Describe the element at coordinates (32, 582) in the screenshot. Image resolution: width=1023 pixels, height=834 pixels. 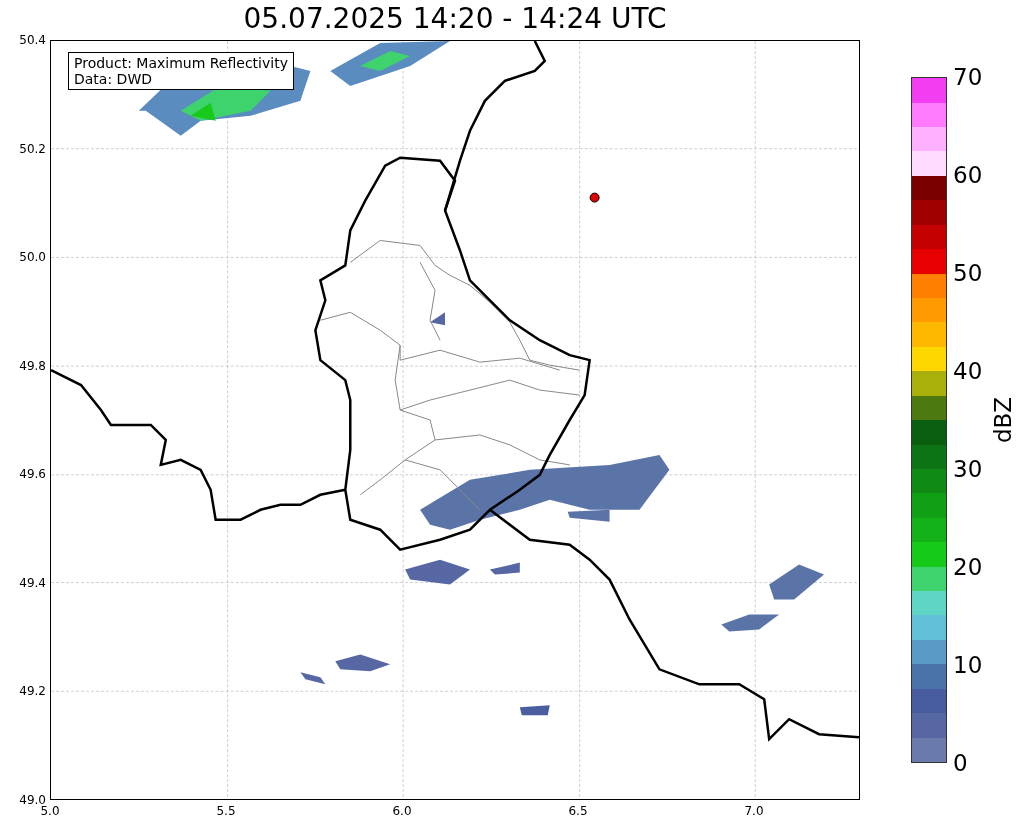
I see `y-tick-label: 49.4` at that location.